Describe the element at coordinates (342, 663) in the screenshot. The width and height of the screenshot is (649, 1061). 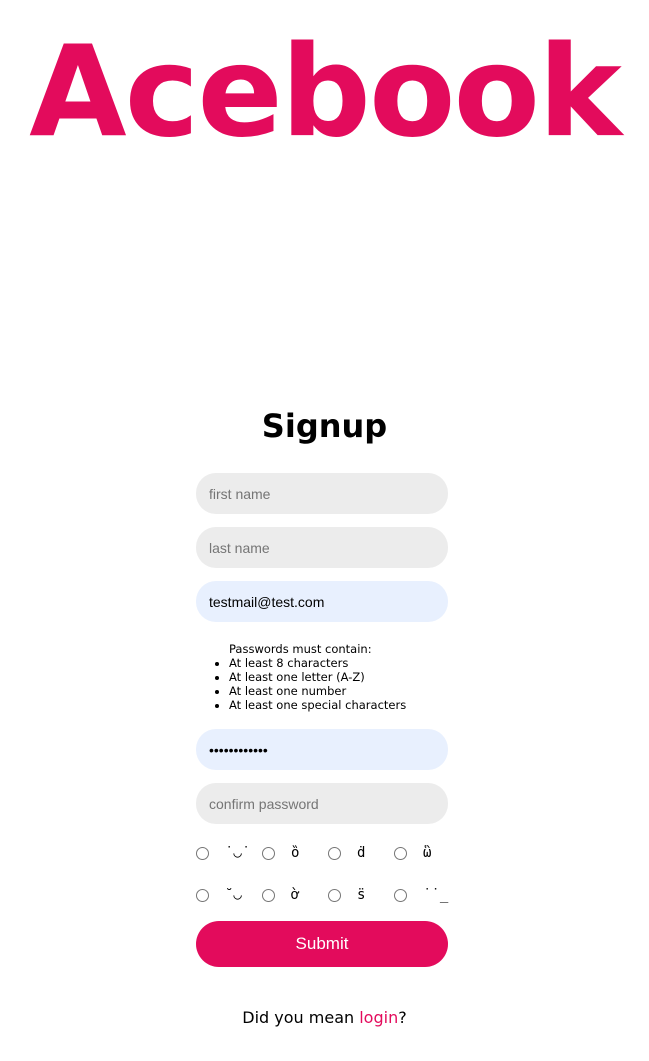
I see `password-rule: At least 8 characters` at that location.